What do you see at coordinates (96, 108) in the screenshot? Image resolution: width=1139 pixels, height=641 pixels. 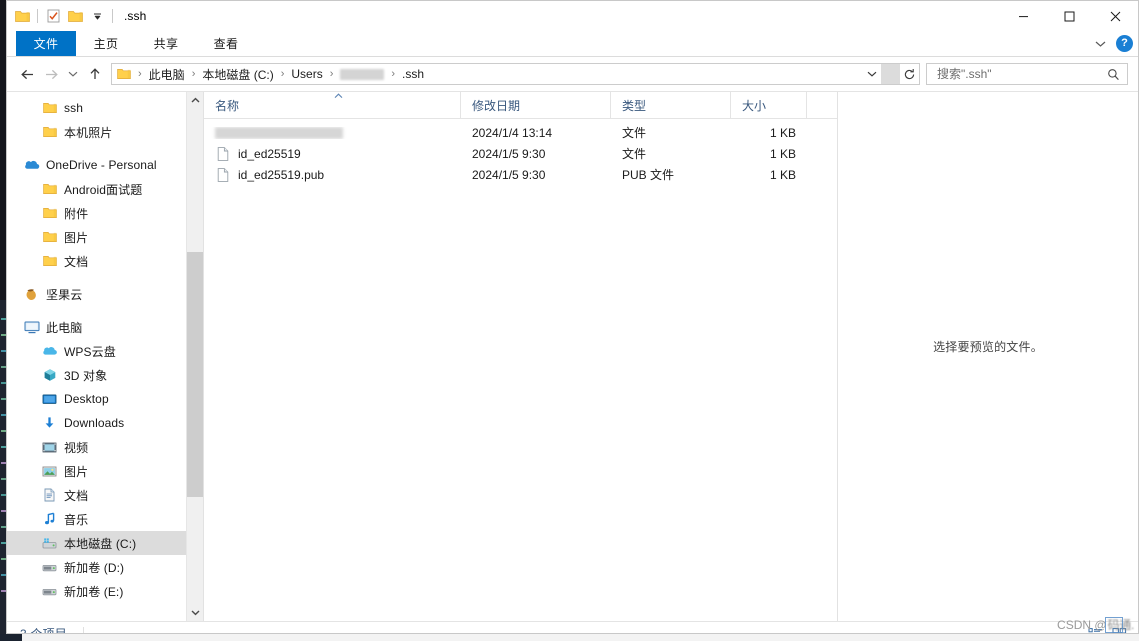 I see `sidebar-item-ssh: ssh` at bounding box center [96, 108].